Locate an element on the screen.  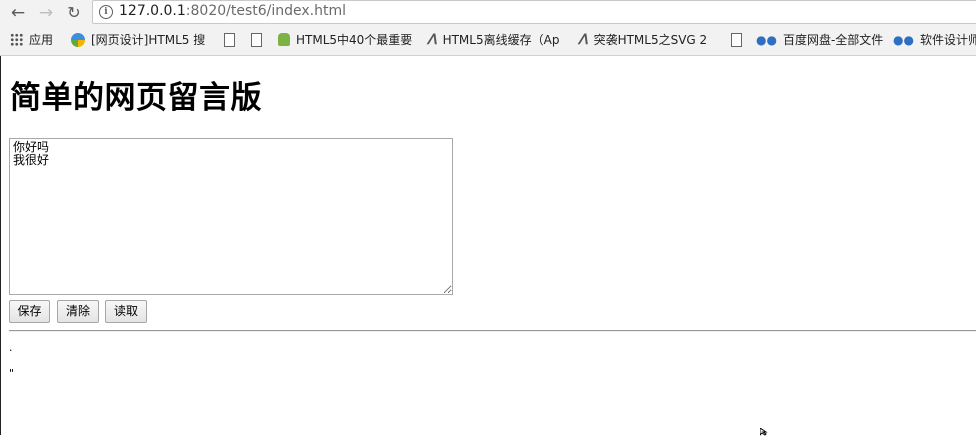
bookmark-item: ●● 百度网盘-全部文件 is located at coordinates (819, 40).